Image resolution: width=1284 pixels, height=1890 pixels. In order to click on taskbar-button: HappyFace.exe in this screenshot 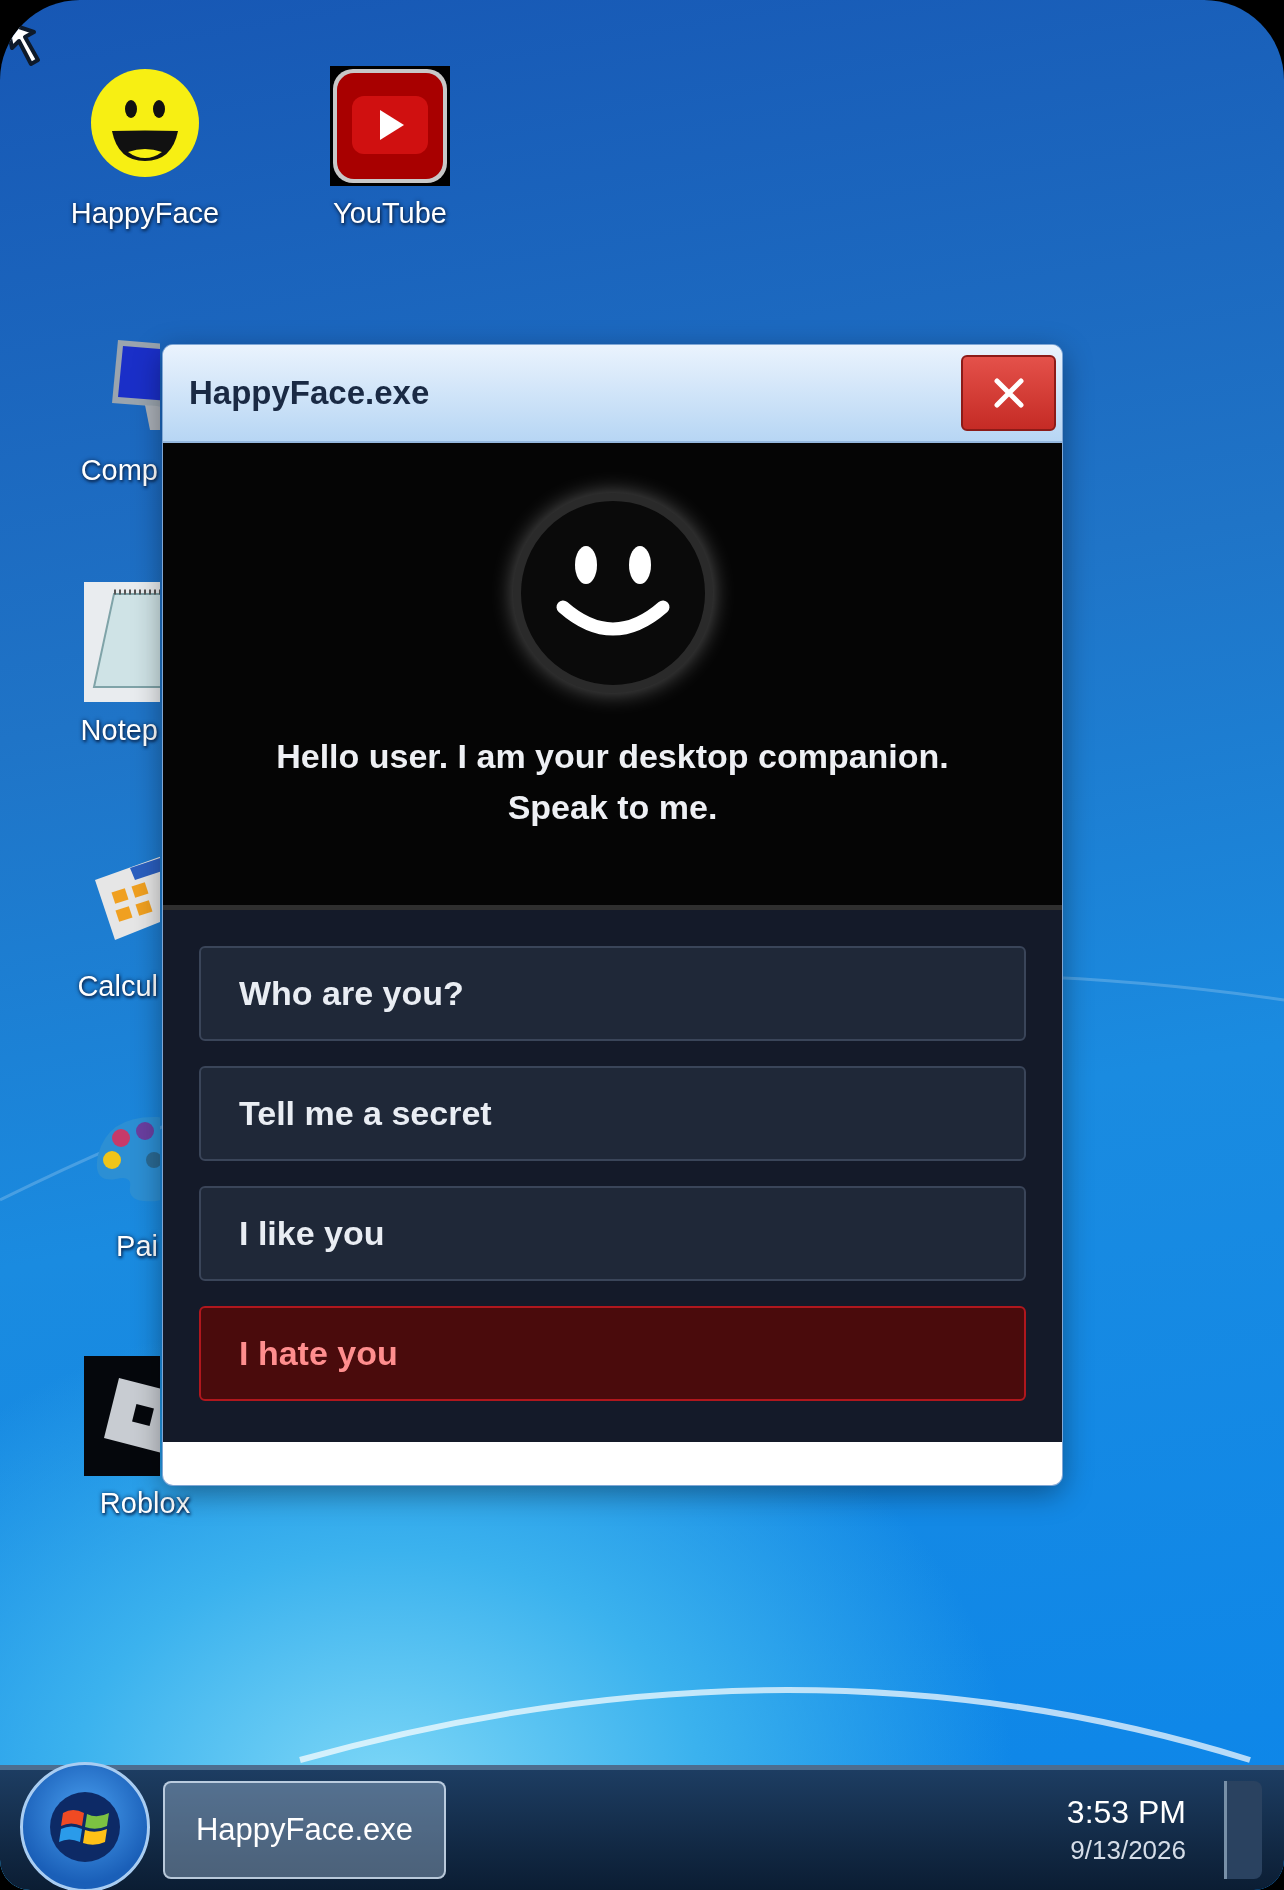, I will do `click(304, 1830)`.